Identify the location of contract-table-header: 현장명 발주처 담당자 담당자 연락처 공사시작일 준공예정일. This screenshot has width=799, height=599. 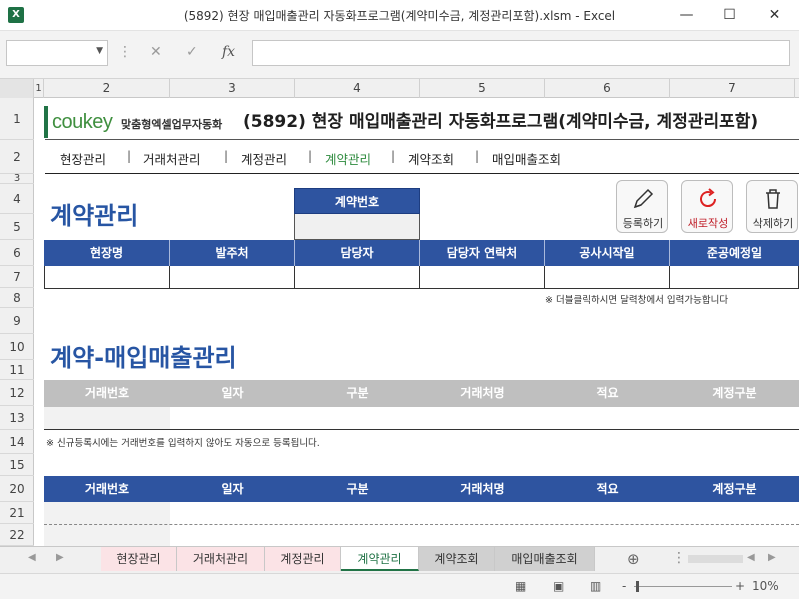
(421, 253).